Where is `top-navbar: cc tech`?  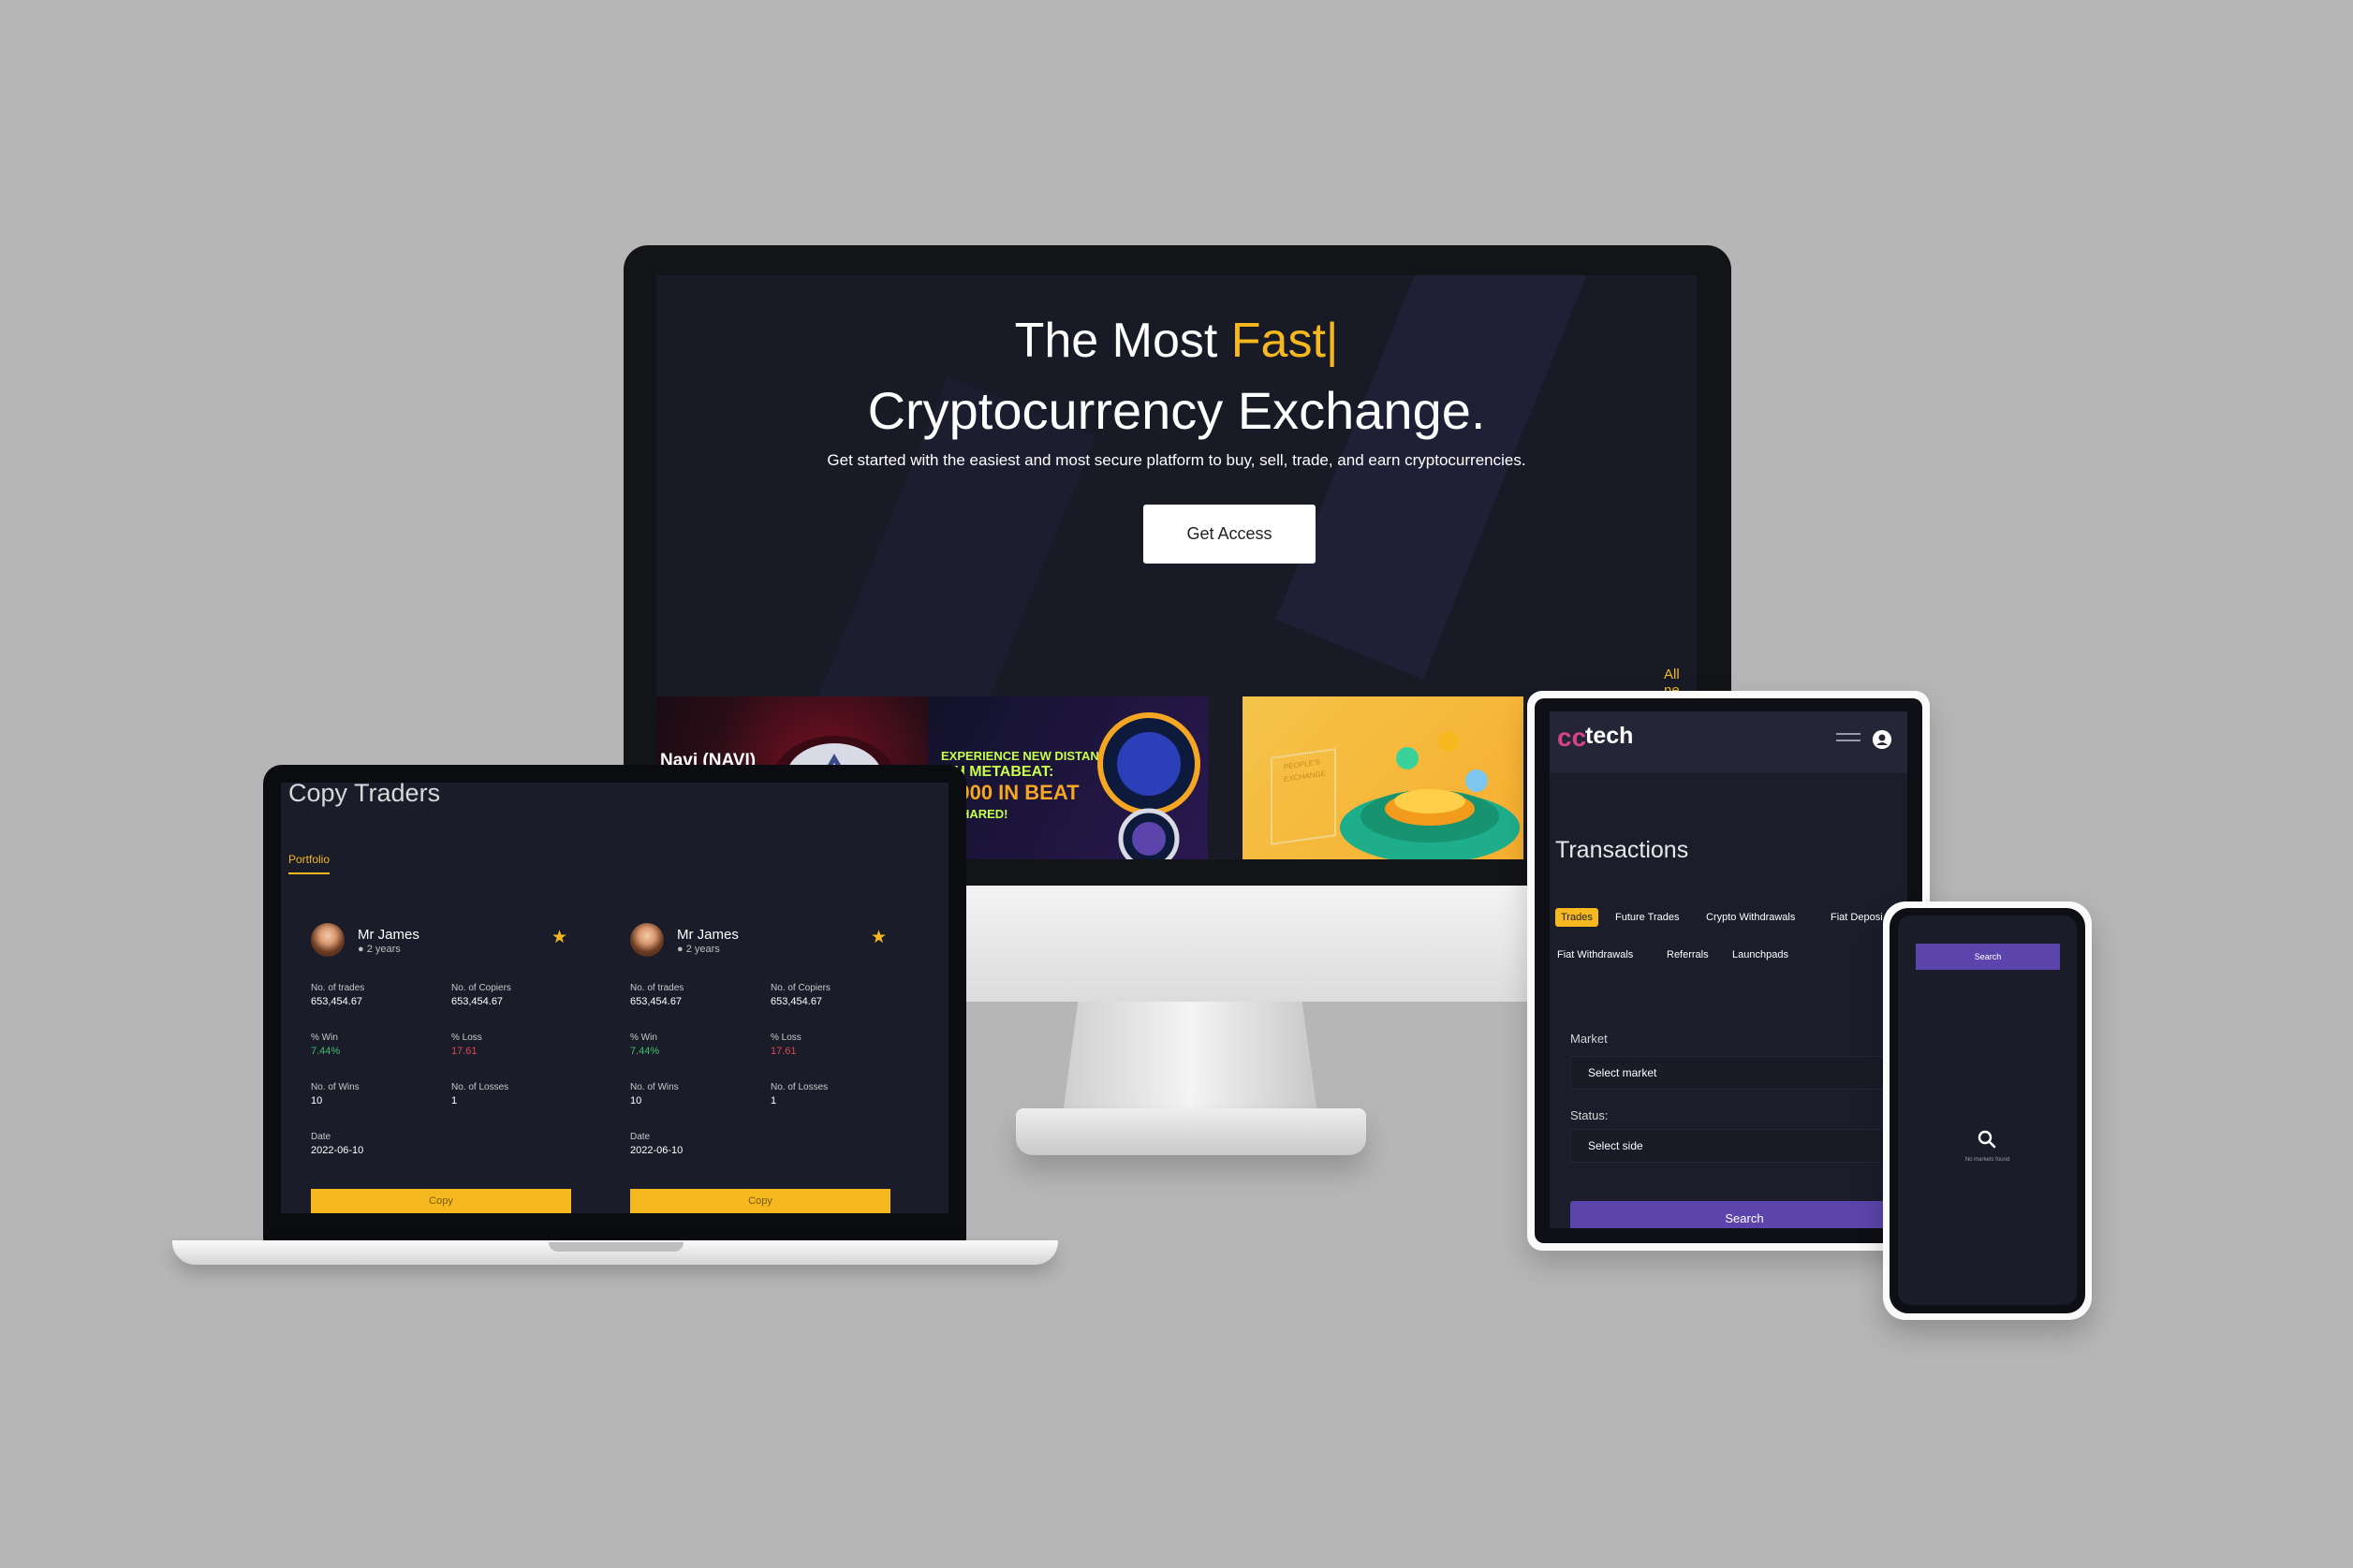
top-navbar: cc tech is located at coordinates (1728, 742).